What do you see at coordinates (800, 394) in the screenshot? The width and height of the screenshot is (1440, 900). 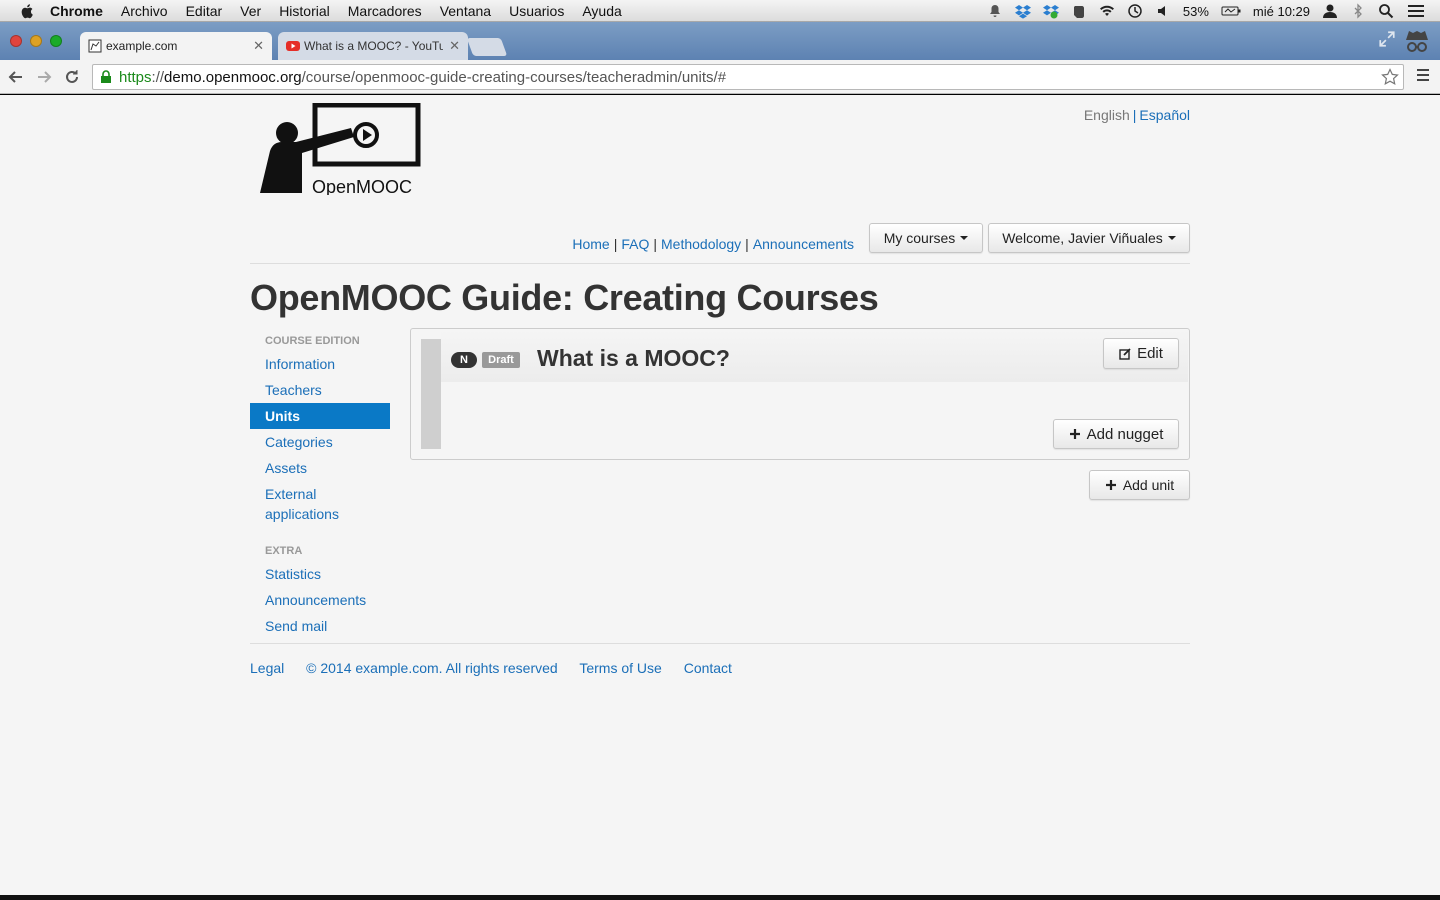 I see `unit-card: N Draft What is a MOOC? Edit Add nugget` at bounding box center [800, 394].